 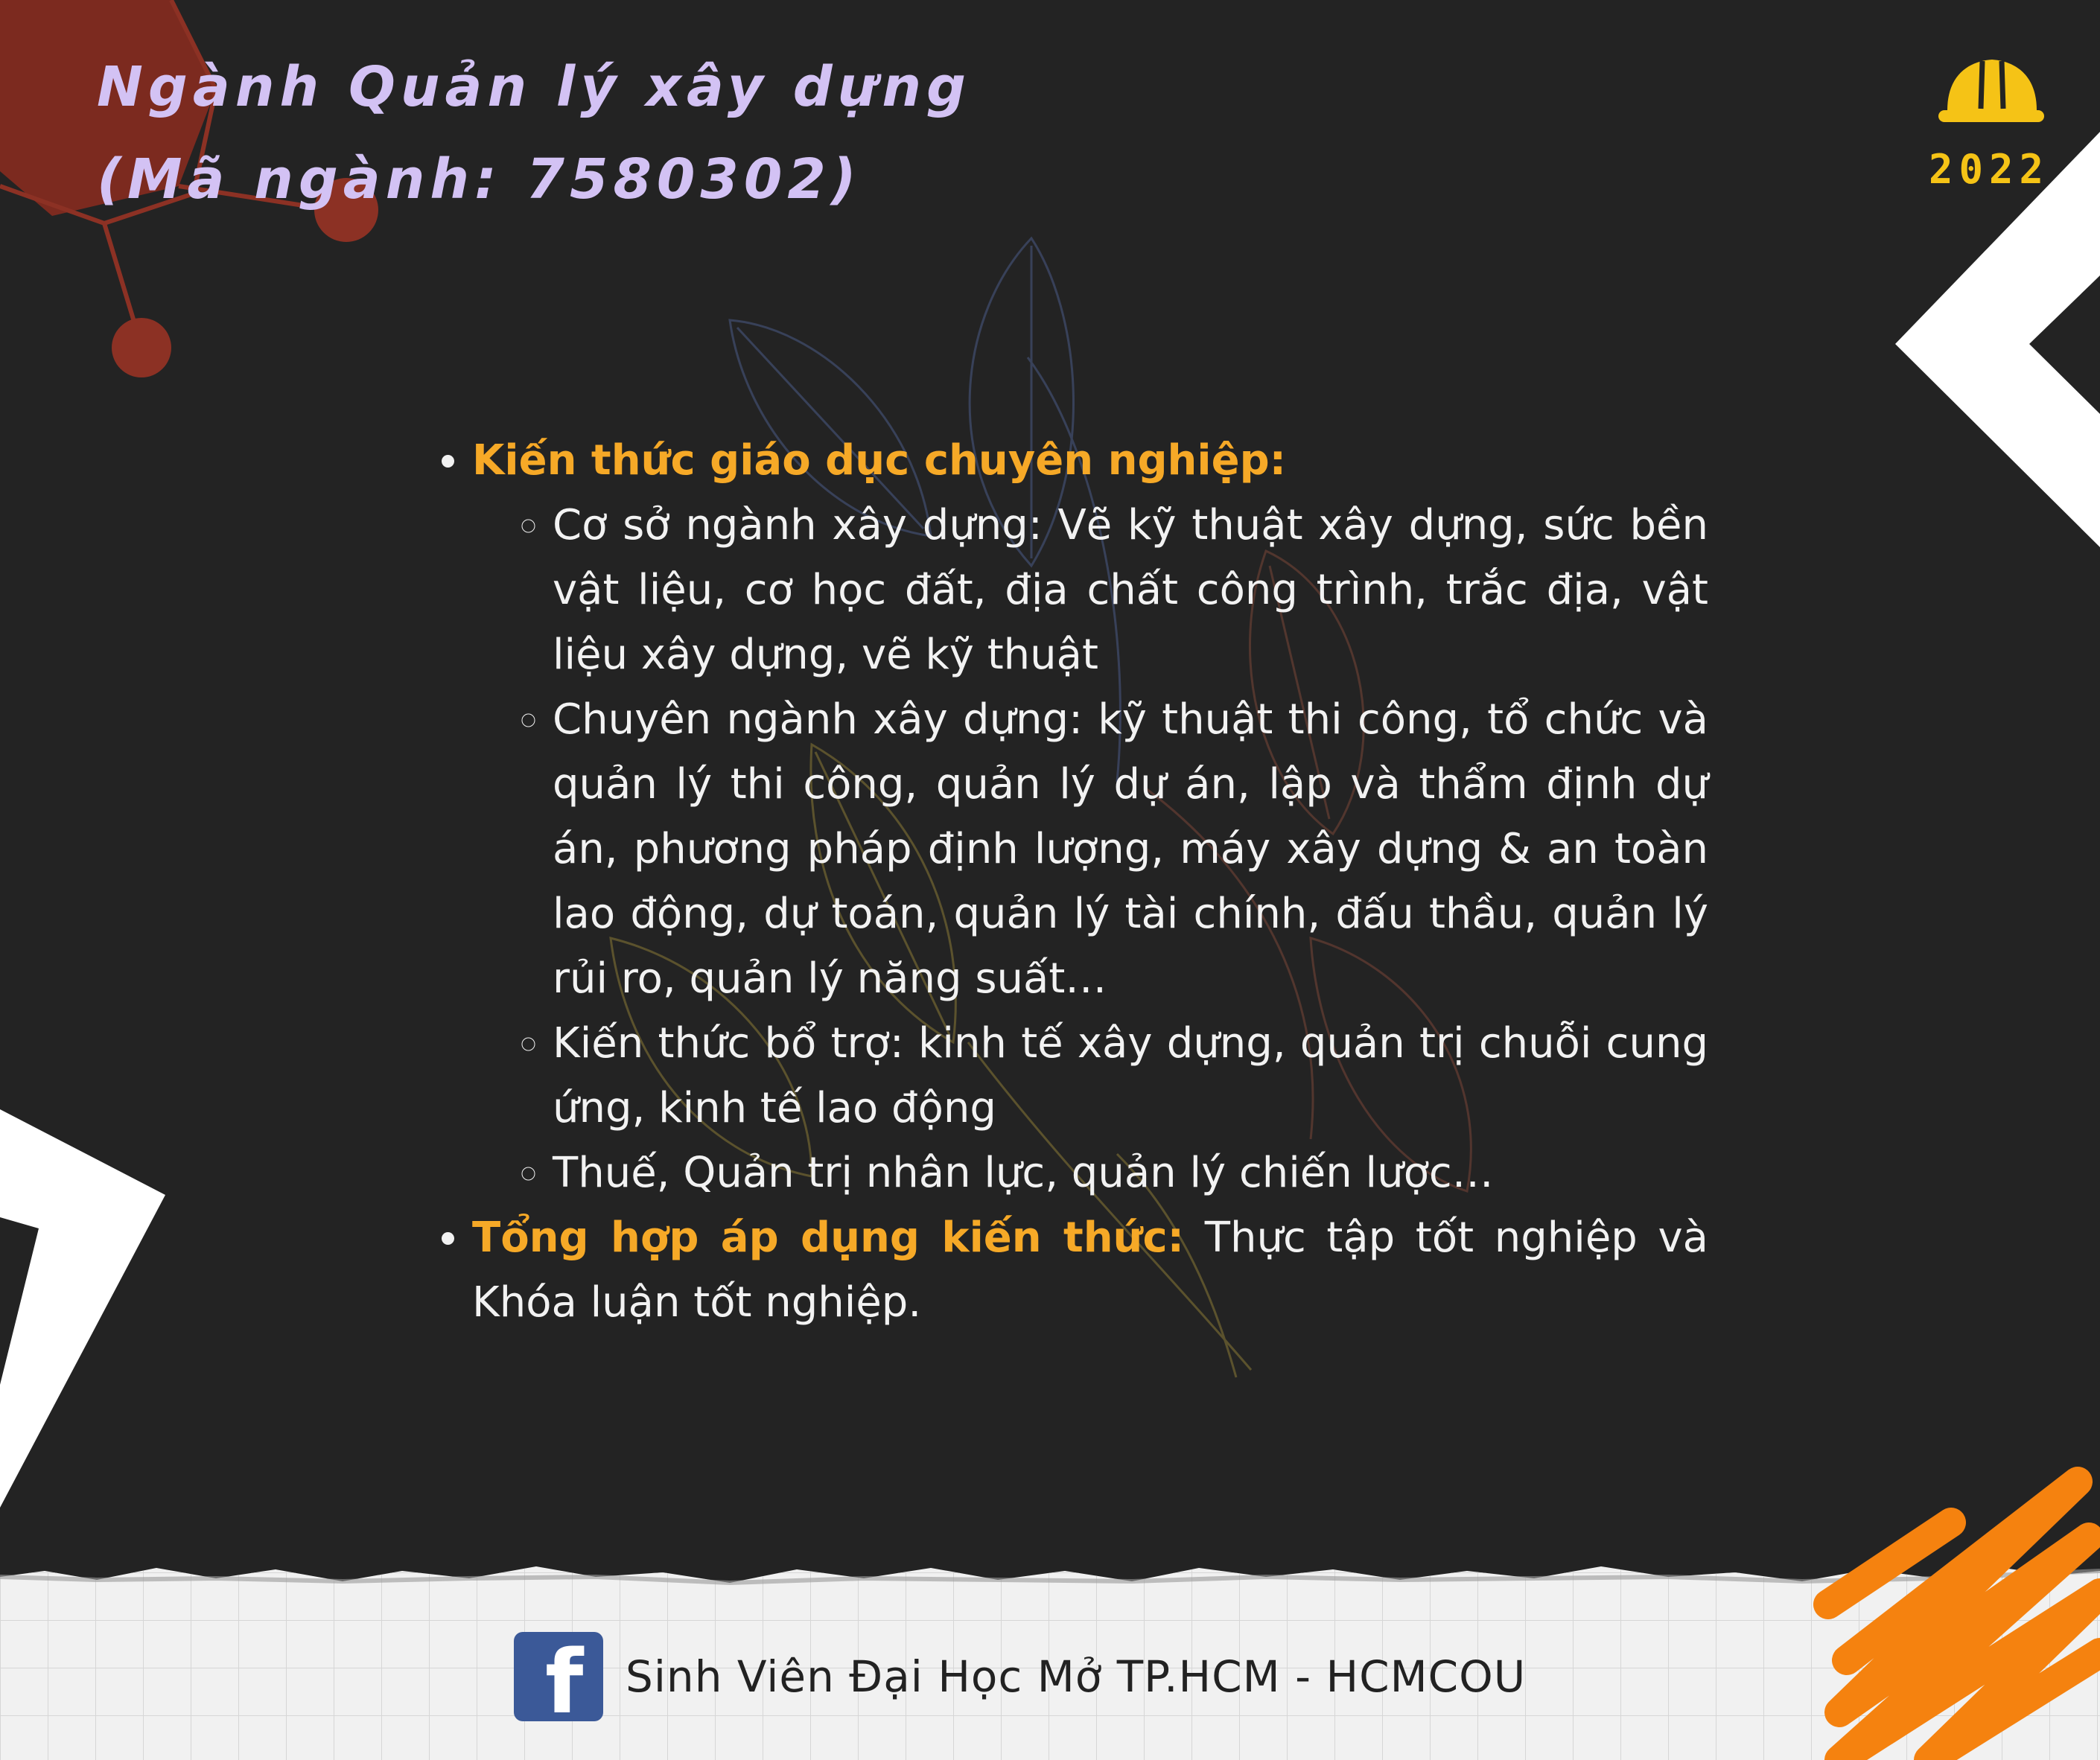 I want to click on footer-facebook-link: f Sinh Viên Đại Học Mở TP.HCM - HCMCOU, so click(x=1020, y=1677).